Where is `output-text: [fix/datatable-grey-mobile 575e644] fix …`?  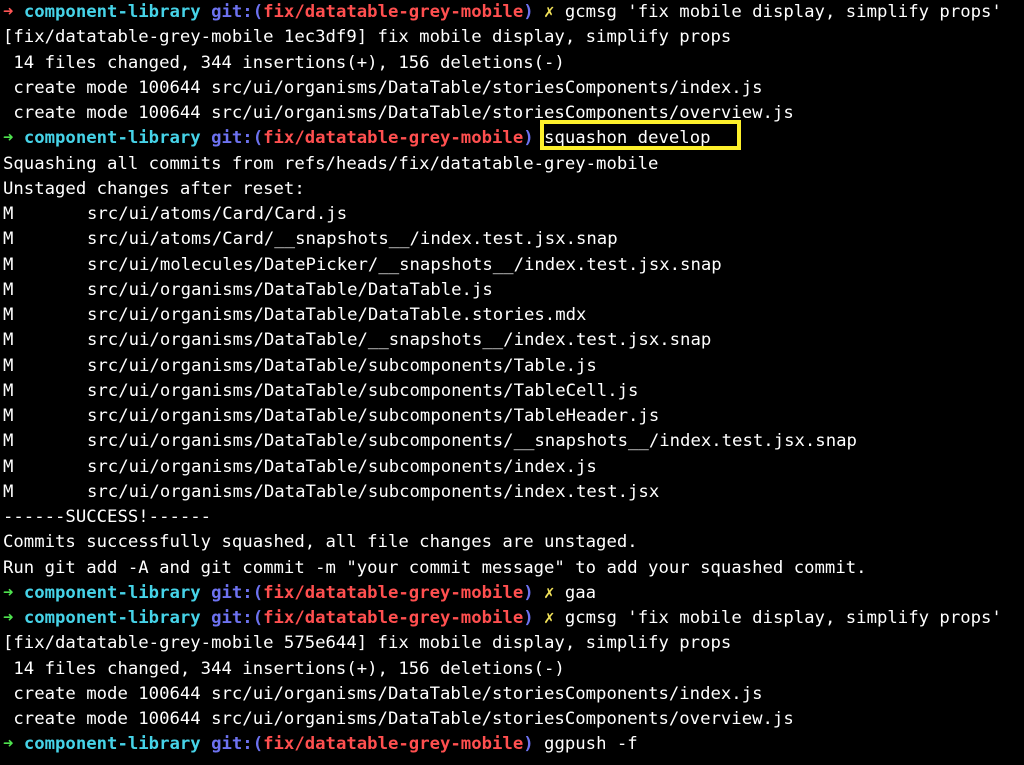 output-text: [fix/datatable-grey-mobile 575e644] fix … is located at coordinates (367, 643).